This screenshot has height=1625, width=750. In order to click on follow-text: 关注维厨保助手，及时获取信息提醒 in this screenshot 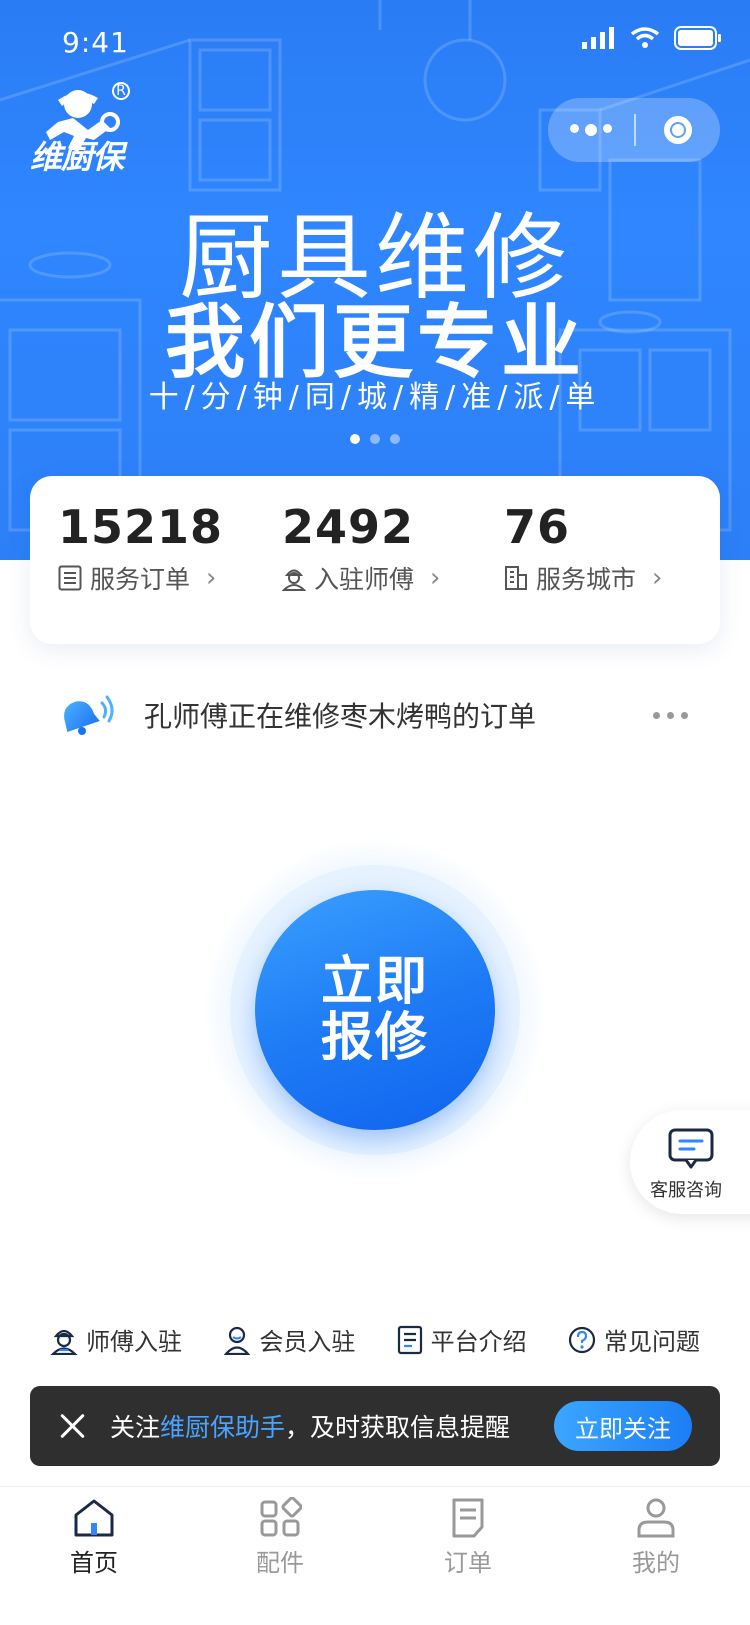, I will do `click(332, 1426)`.